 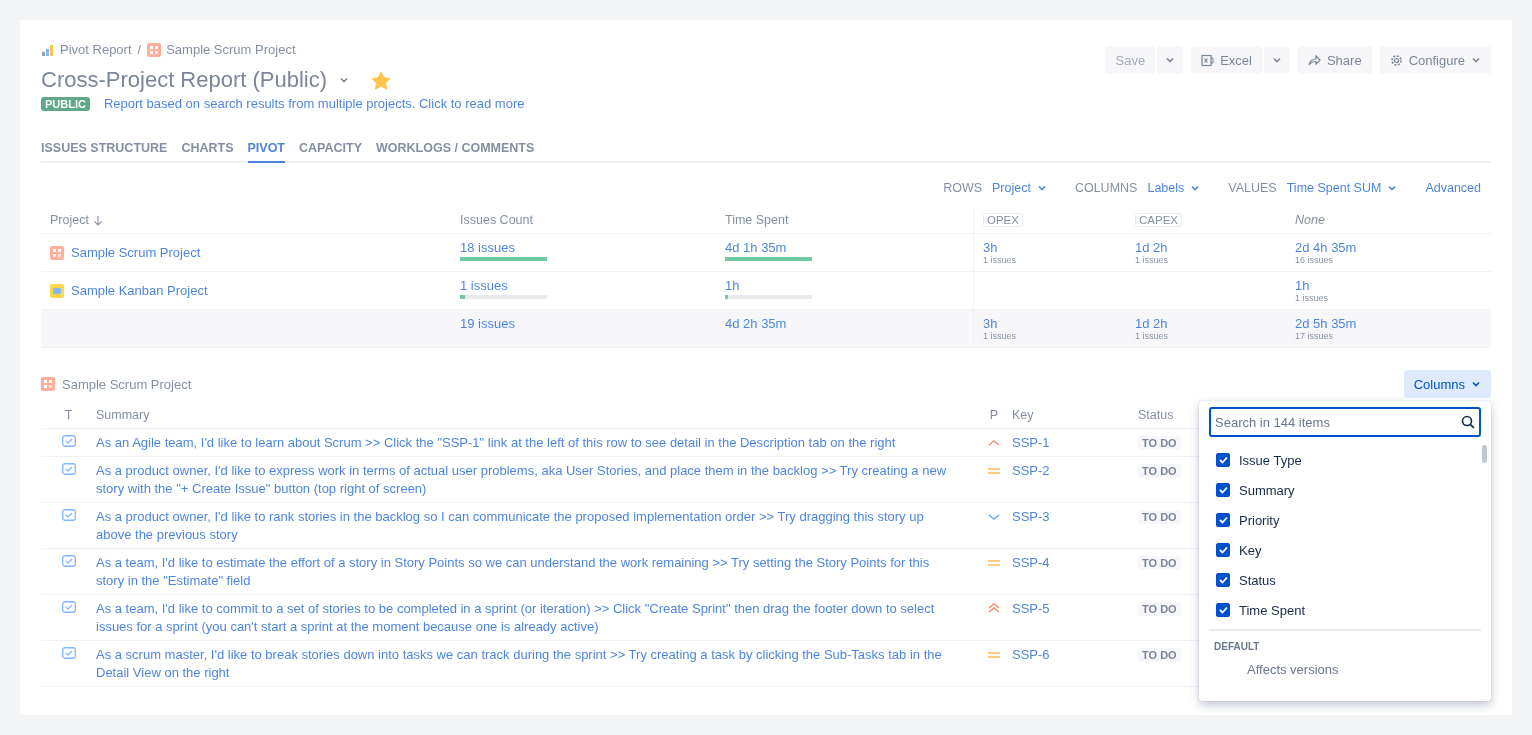 I want to click on column-option: Priority, so click(x=1345, y=520).